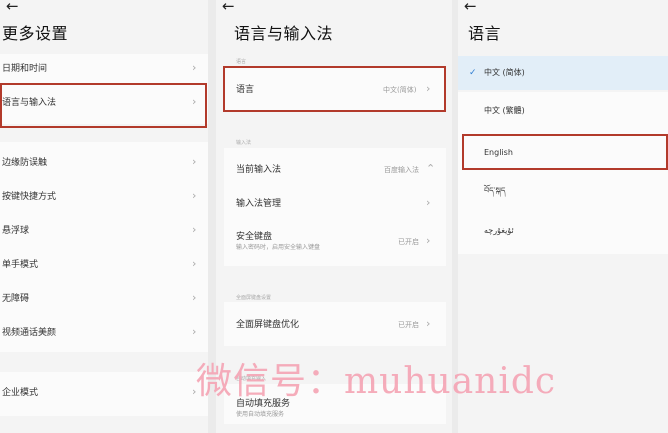  Describe the element at coordinates (20, 265) in the screenshot. I see `menu-item-one-hand: 单手模式` at that location.